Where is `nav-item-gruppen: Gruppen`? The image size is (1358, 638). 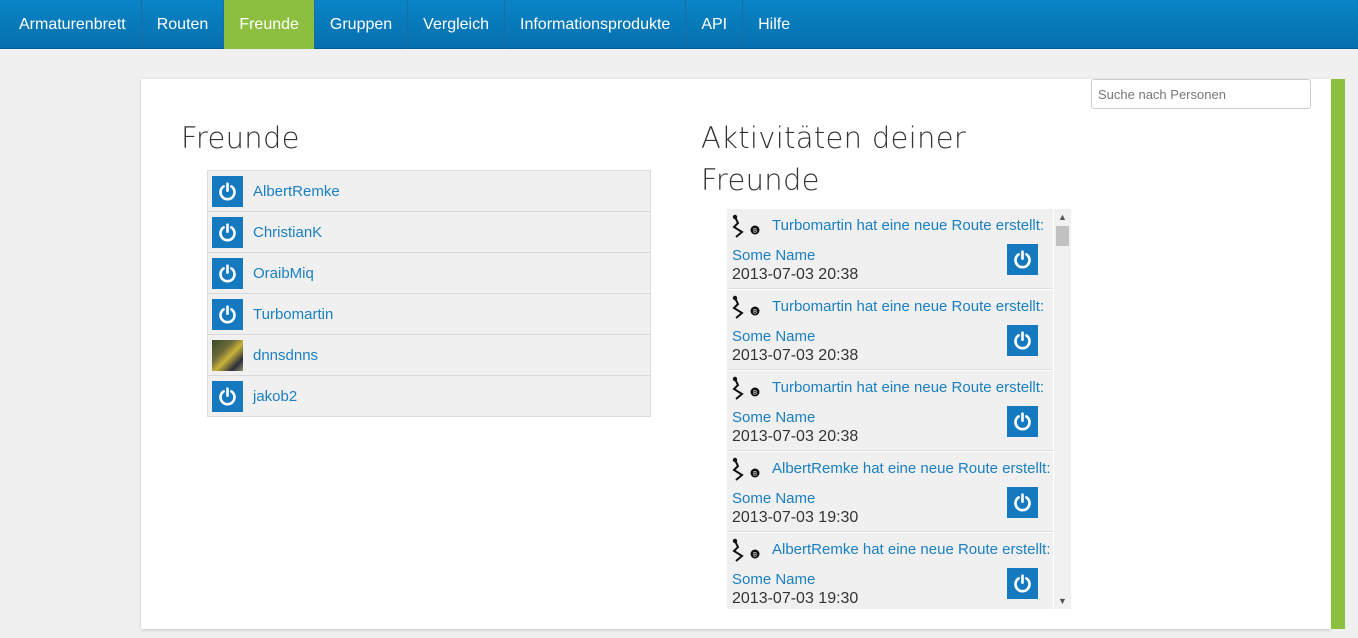 nav-item-gruppen: Gruppen is located at coordinates (362, 24).